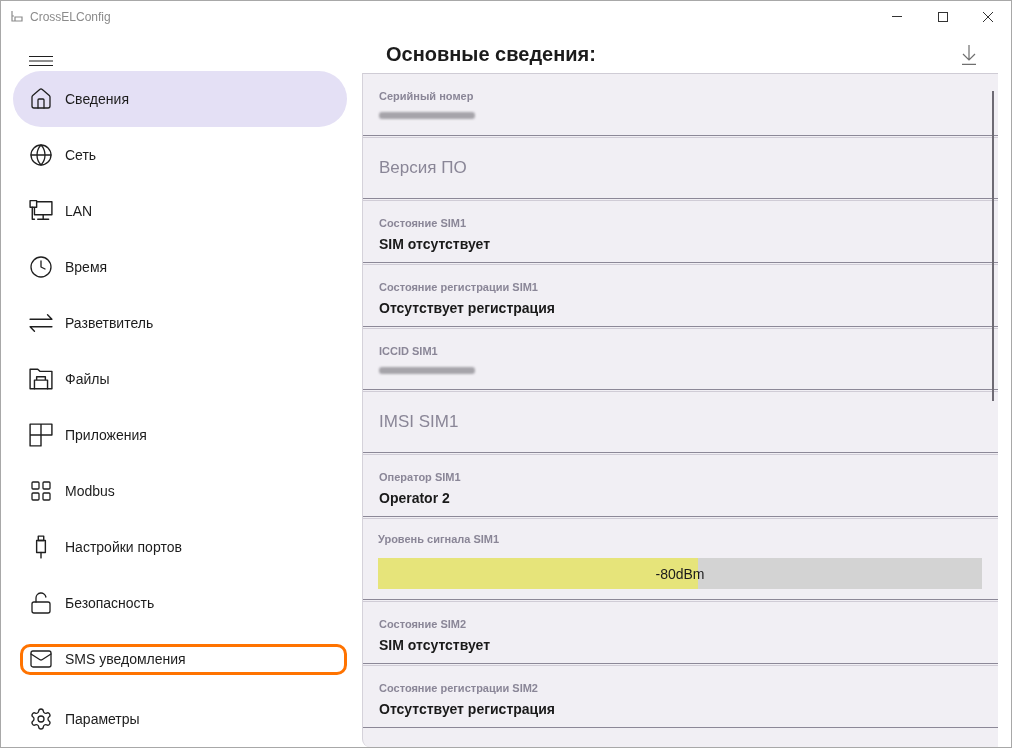 This screenshot has height=748, width=1012. I want to click on field-label: Уровень сигнала SIM1, so click(439, 539).